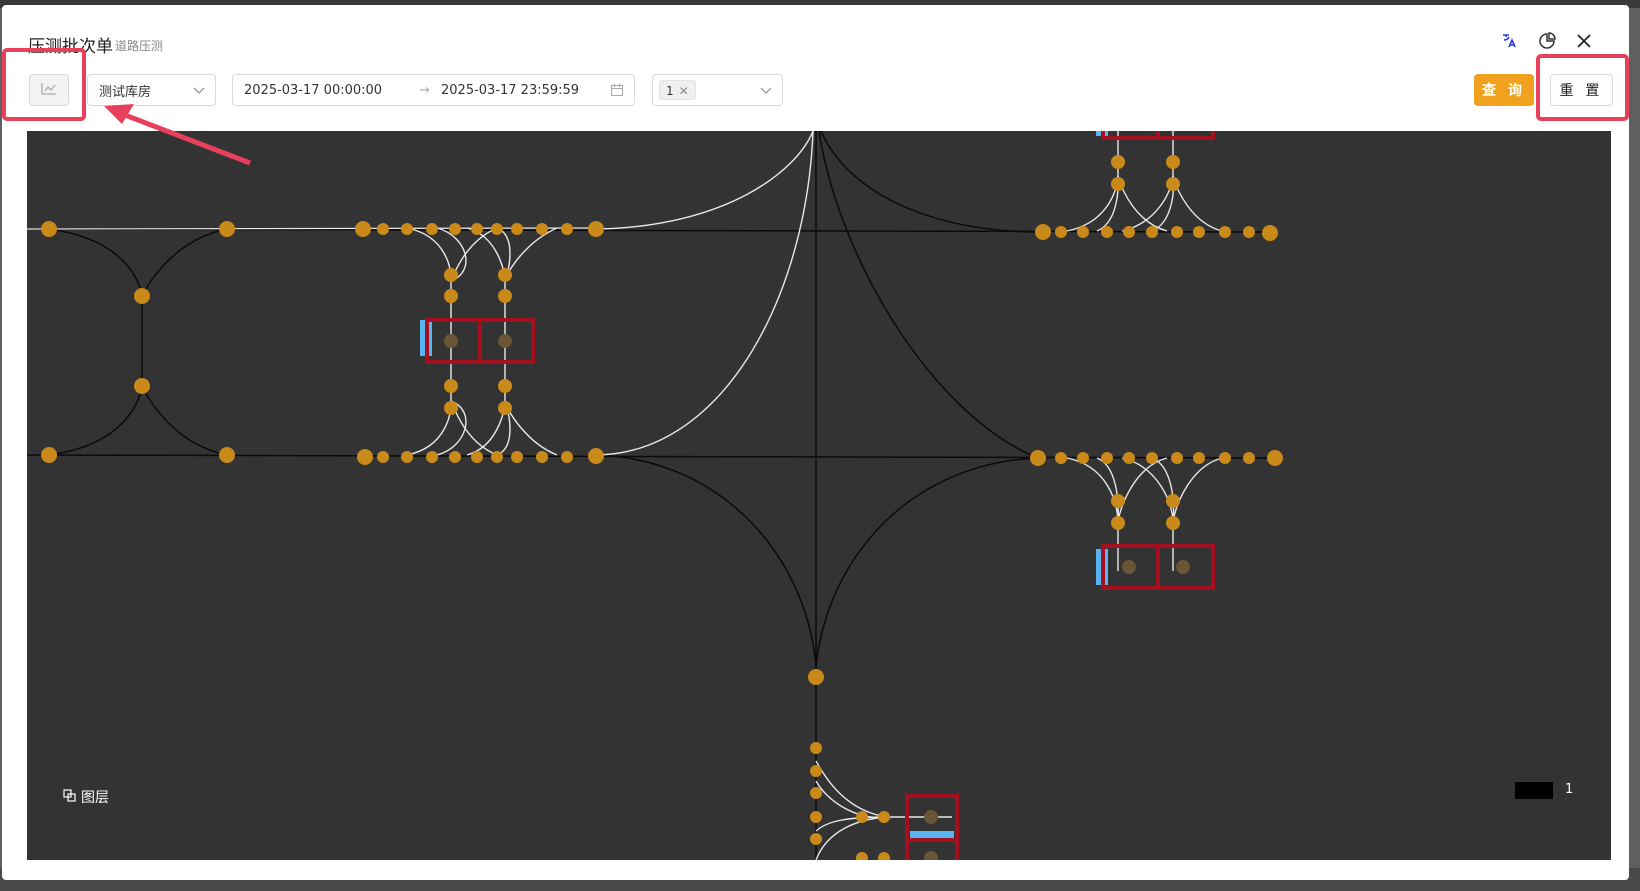 The image size is (1640, 891). What do you see at coordinates (139, 46) in the screenshot?
I see `modal-subtitle: 道路压测` at bounding box center [139, 46].